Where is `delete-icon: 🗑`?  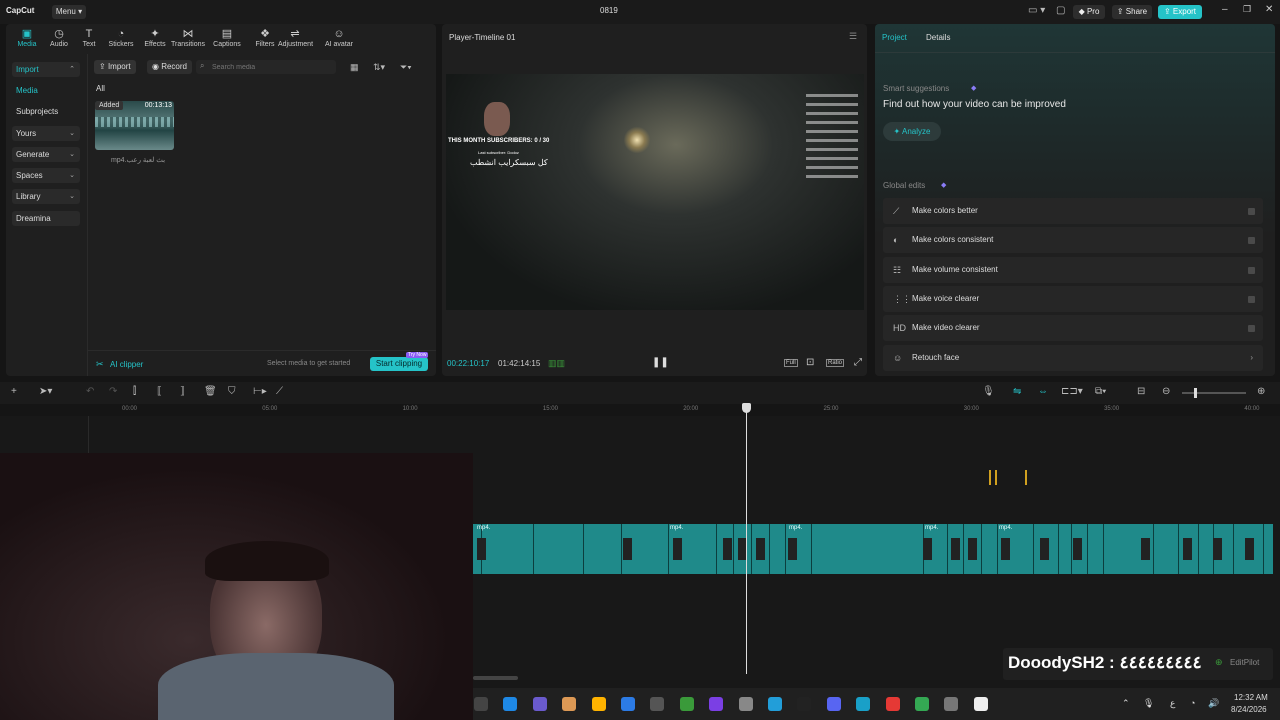 delete-icon: 🗑 is located at coordinates (210, 391).